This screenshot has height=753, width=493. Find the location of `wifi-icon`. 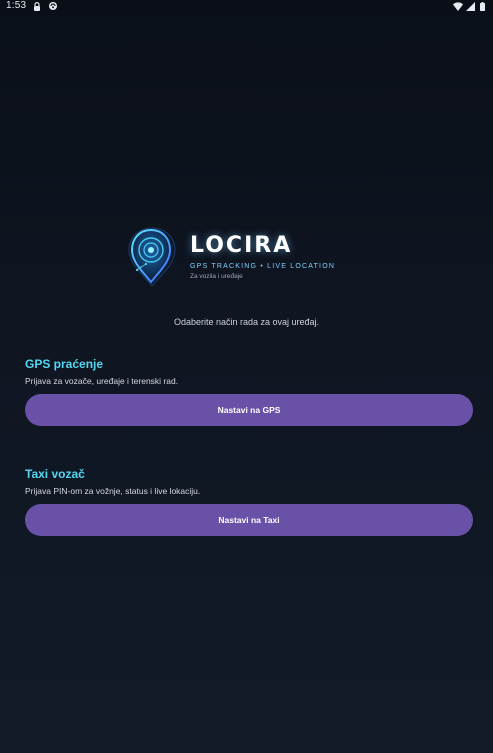

wifi-icon is located at coordinates (458, 6).